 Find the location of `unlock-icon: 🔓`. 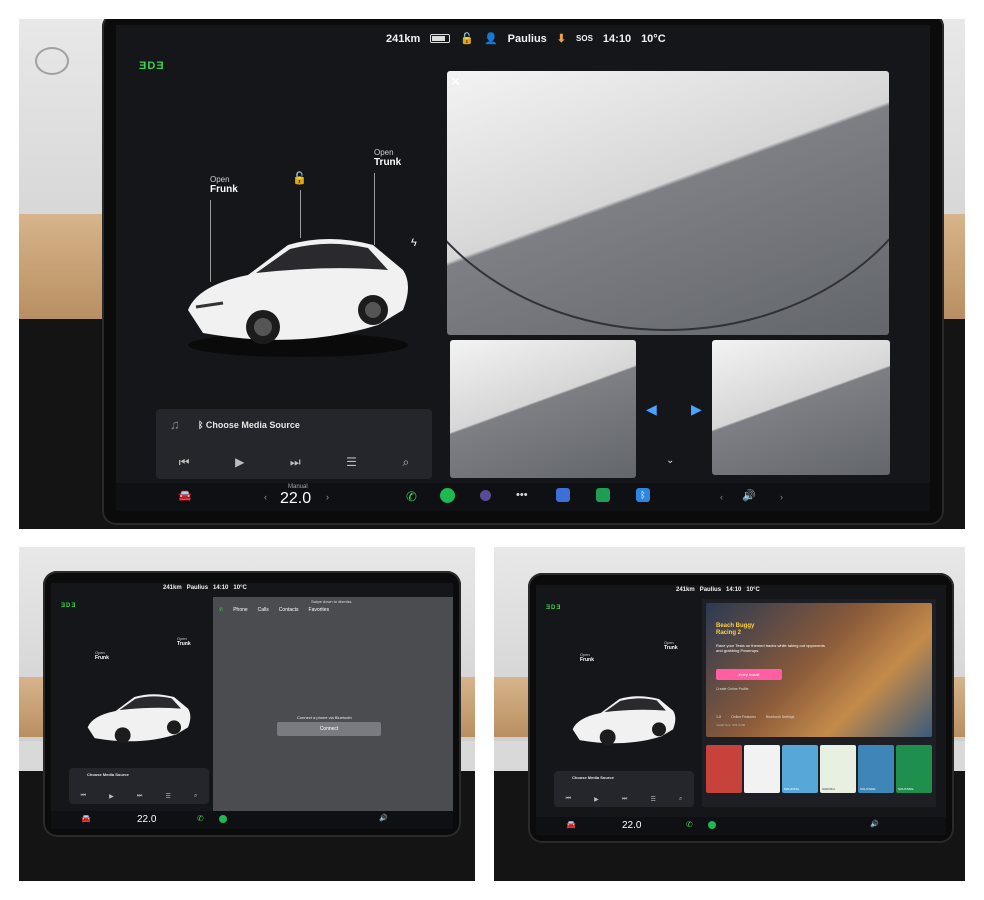

unlock-icon: 🔓 is located at coordinates (299, 178).